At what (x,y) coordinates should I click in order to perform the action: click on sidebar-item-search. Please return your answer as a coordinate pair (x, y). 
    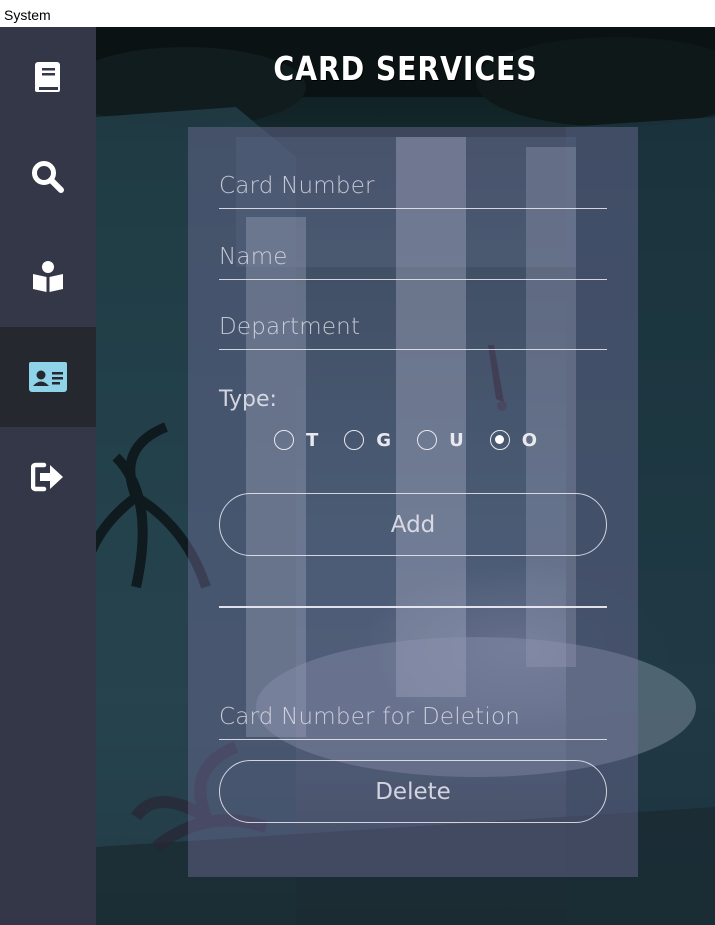
    Looking at the image, I should click on (48, 177).